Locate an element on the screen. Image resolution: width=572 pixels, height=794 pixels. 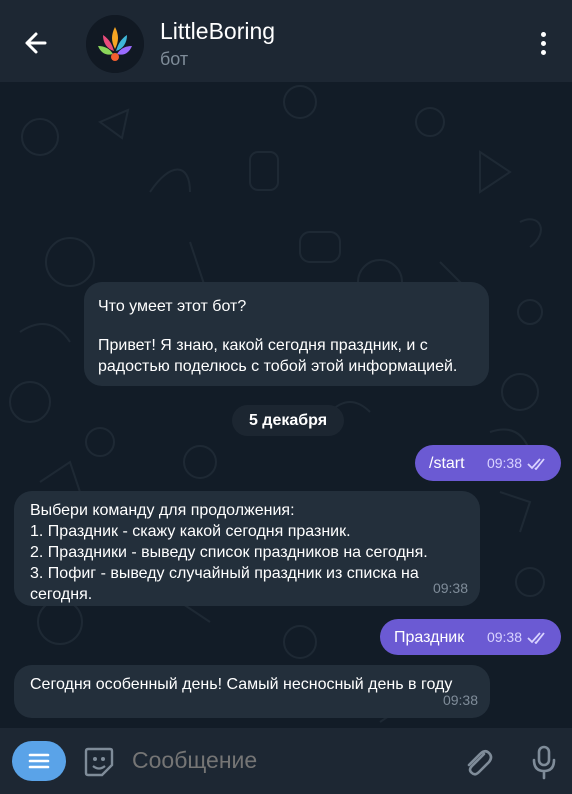
message-text: Праздник is located at coordinates (429, 637).